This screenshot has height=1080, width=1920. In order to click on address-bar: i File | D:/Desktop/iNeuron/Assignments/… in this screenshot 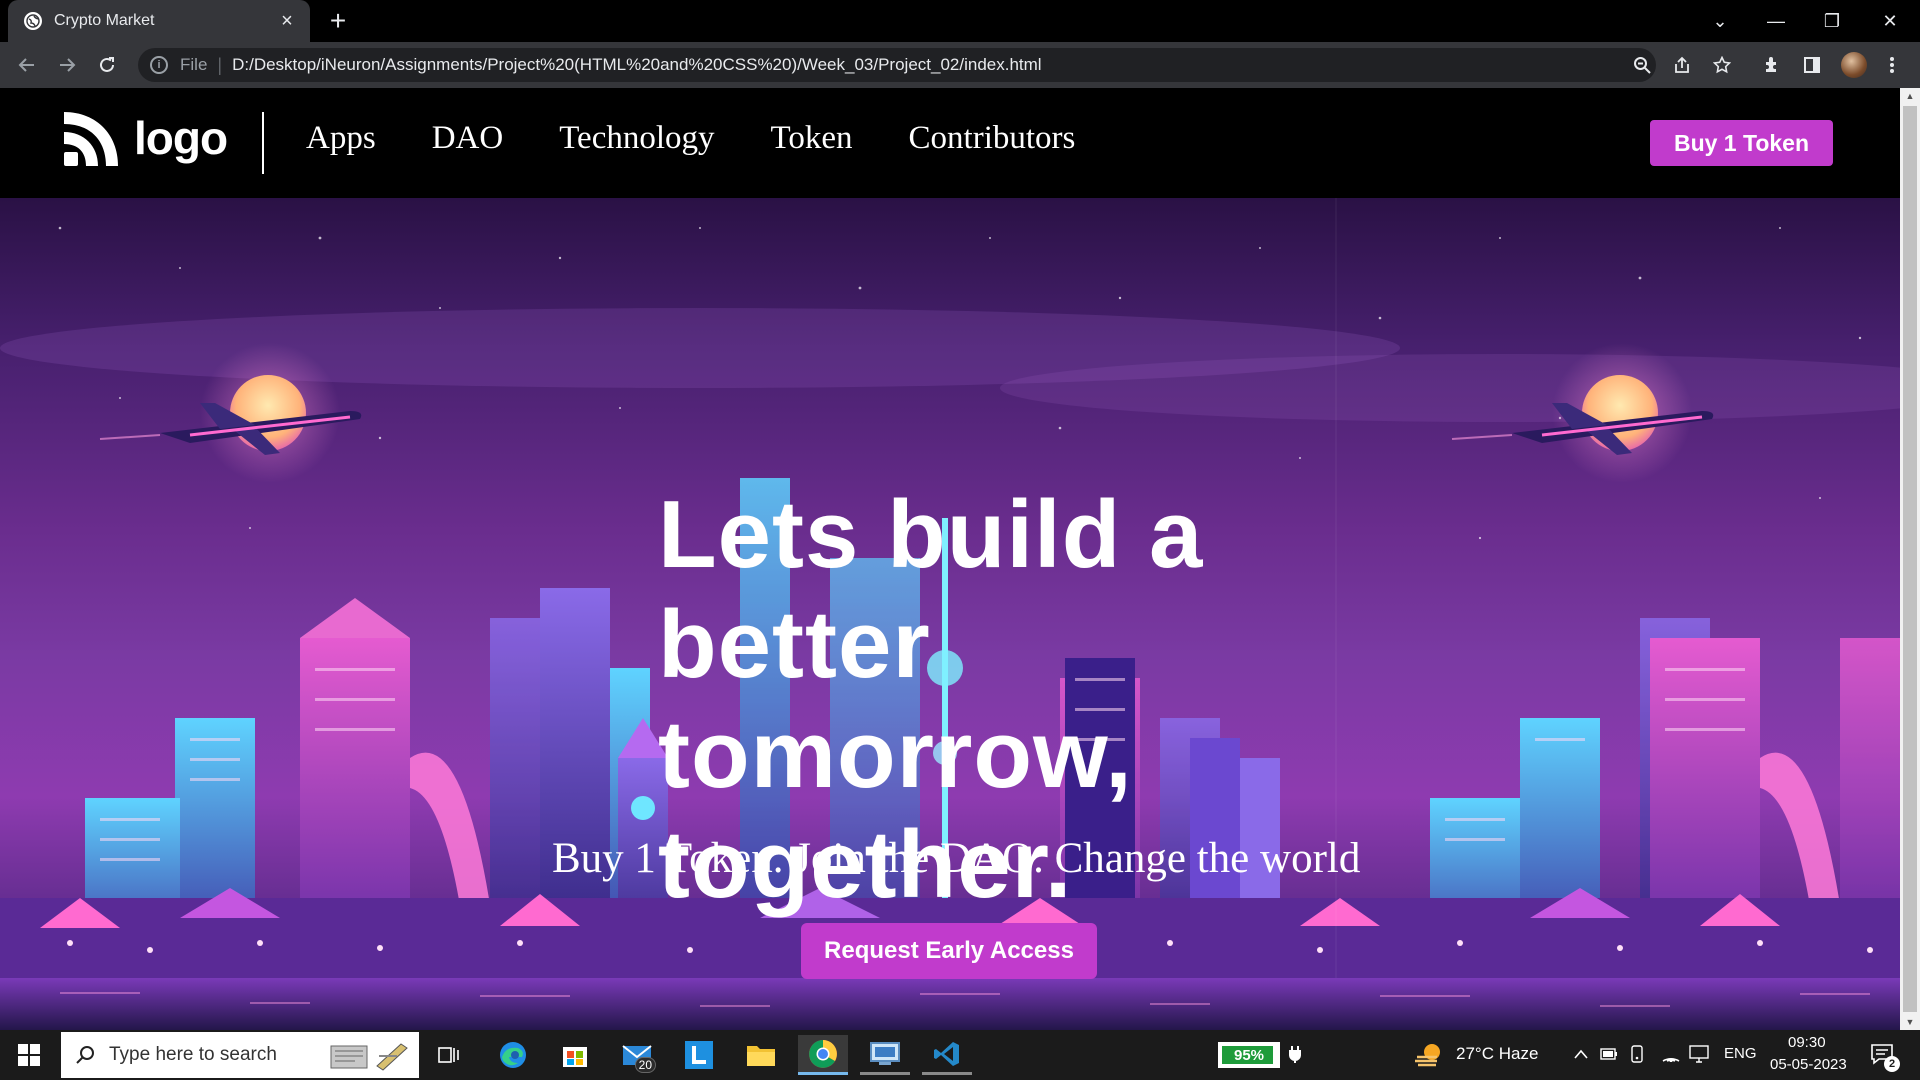, I will do `click(897, 65)`.